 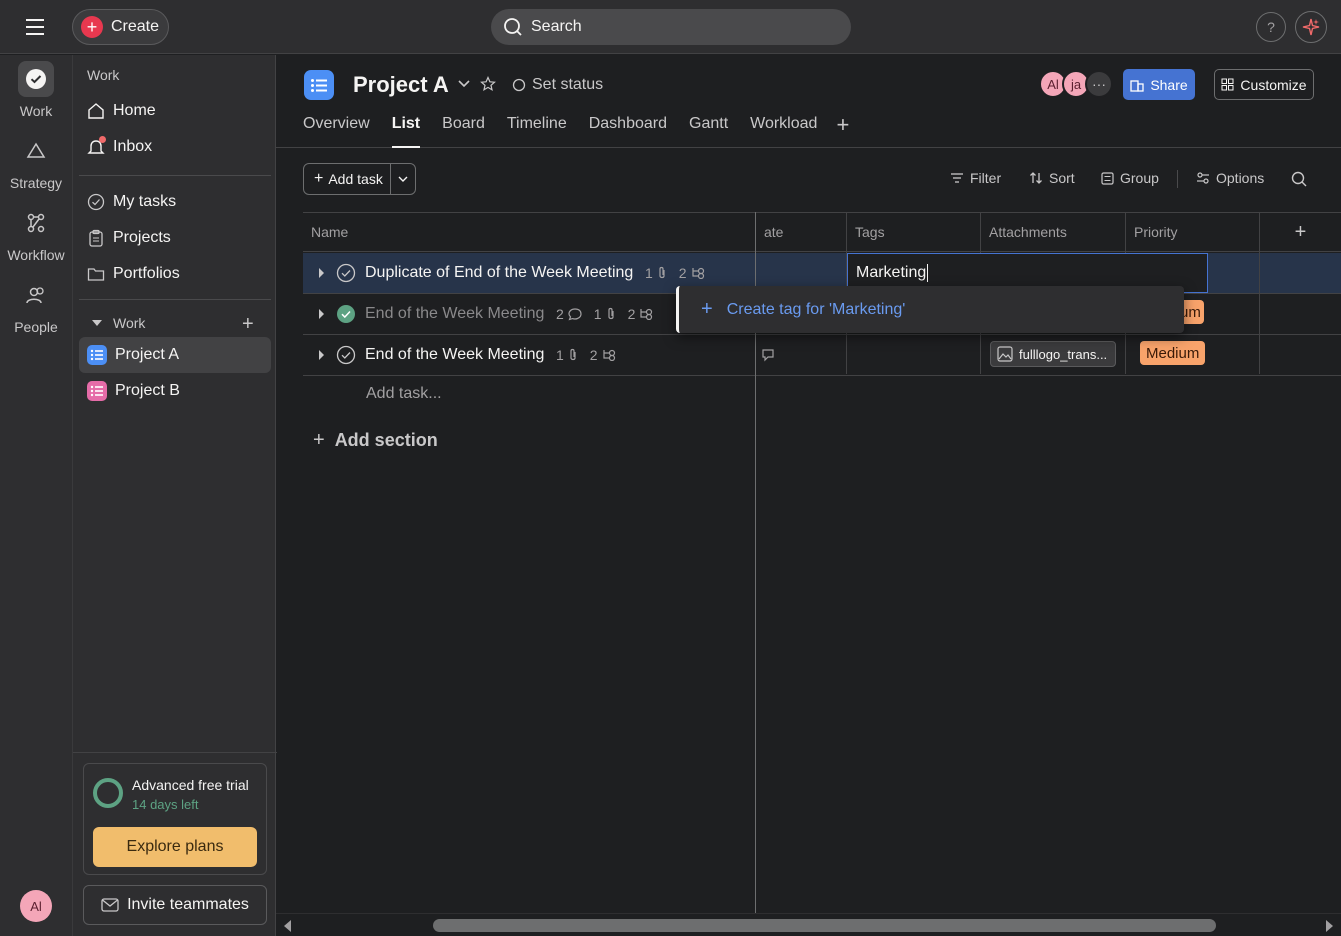 I want to click on star-icon, so click(x=488, y=84).